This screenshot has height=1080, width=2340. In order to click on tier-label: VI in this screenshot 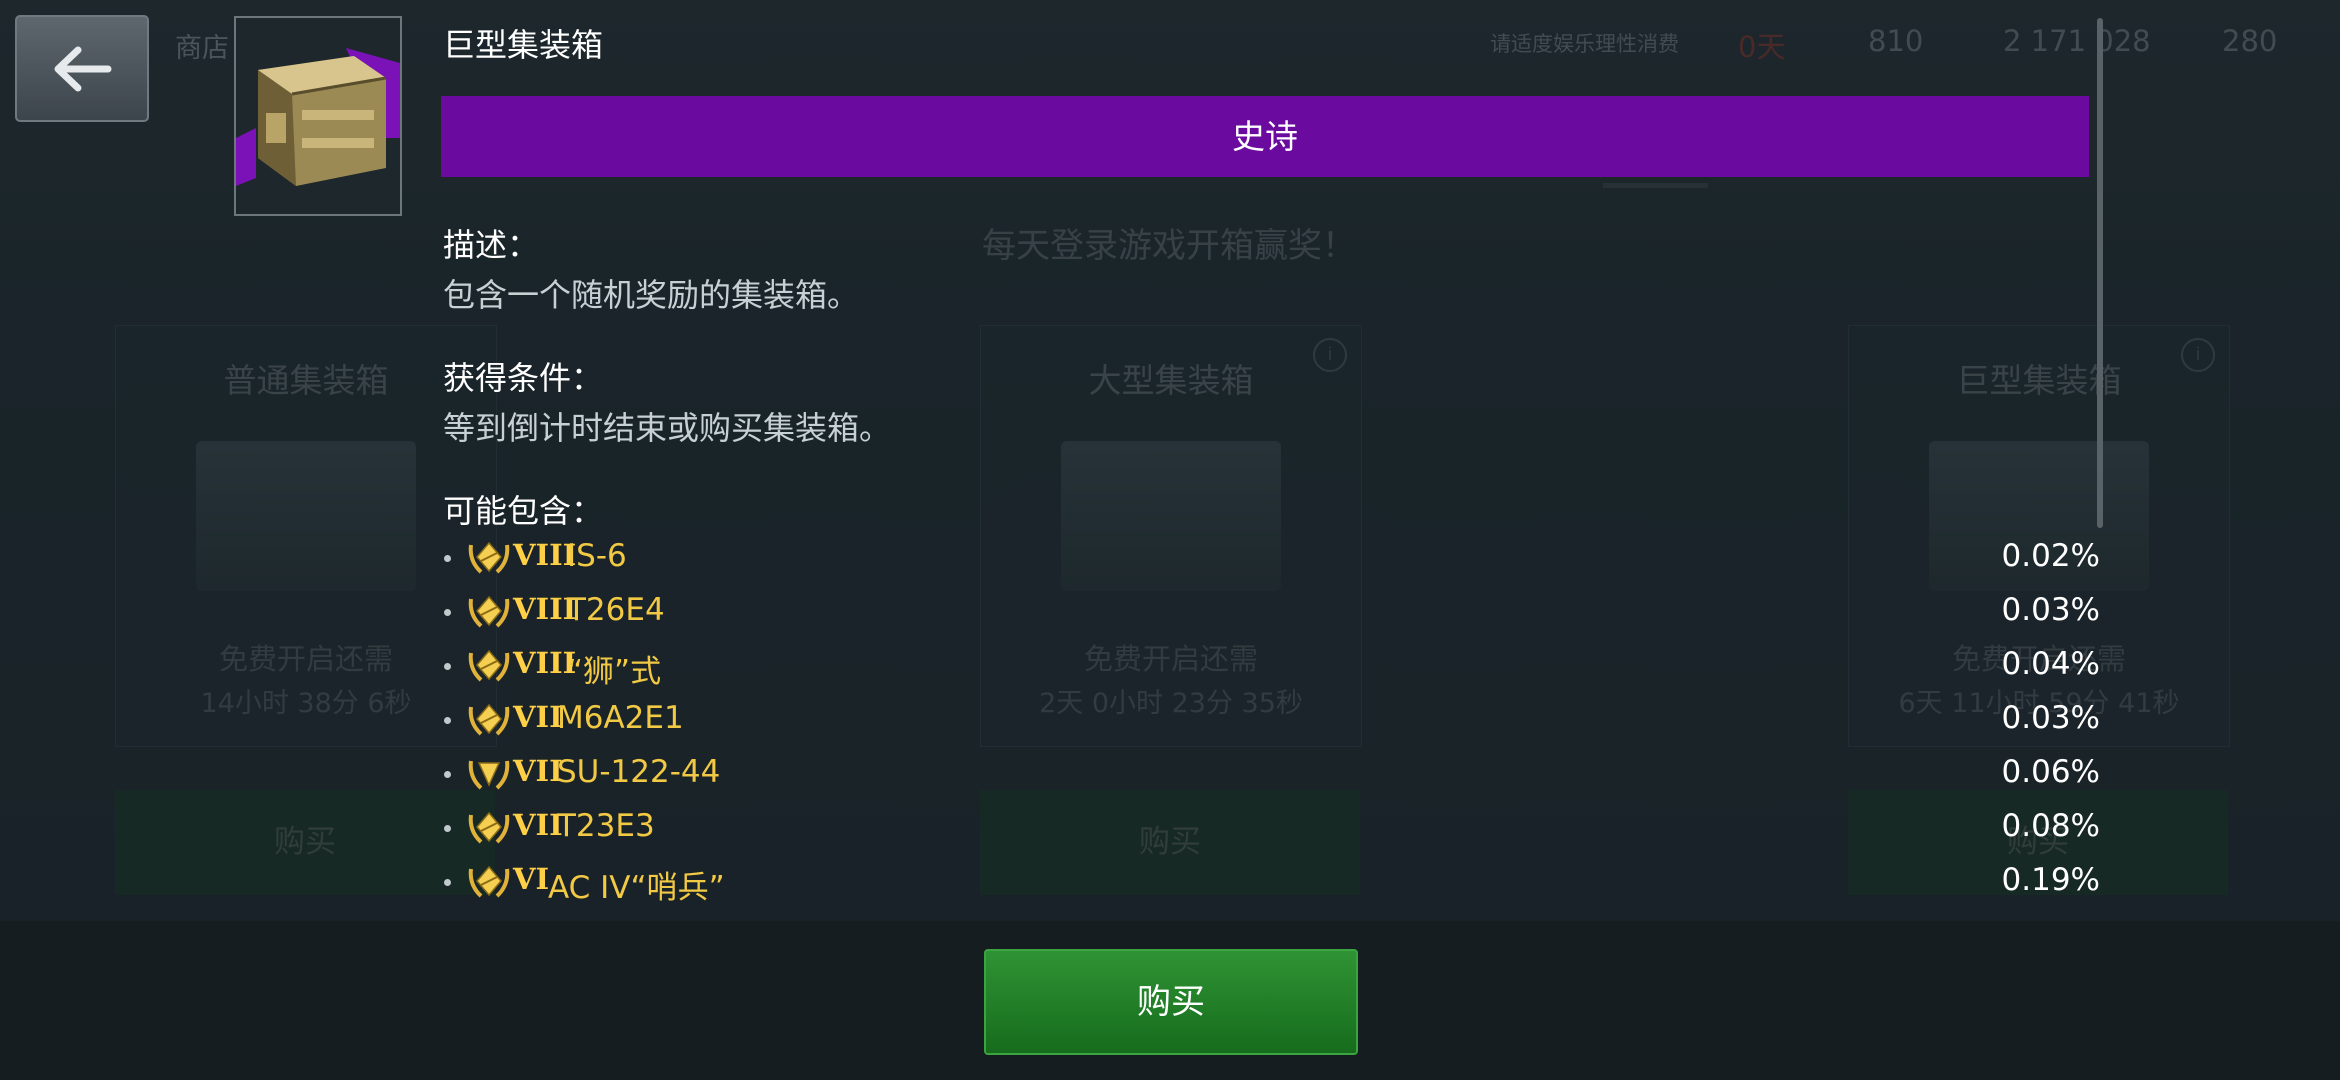, I will do `click(531, 879)`.